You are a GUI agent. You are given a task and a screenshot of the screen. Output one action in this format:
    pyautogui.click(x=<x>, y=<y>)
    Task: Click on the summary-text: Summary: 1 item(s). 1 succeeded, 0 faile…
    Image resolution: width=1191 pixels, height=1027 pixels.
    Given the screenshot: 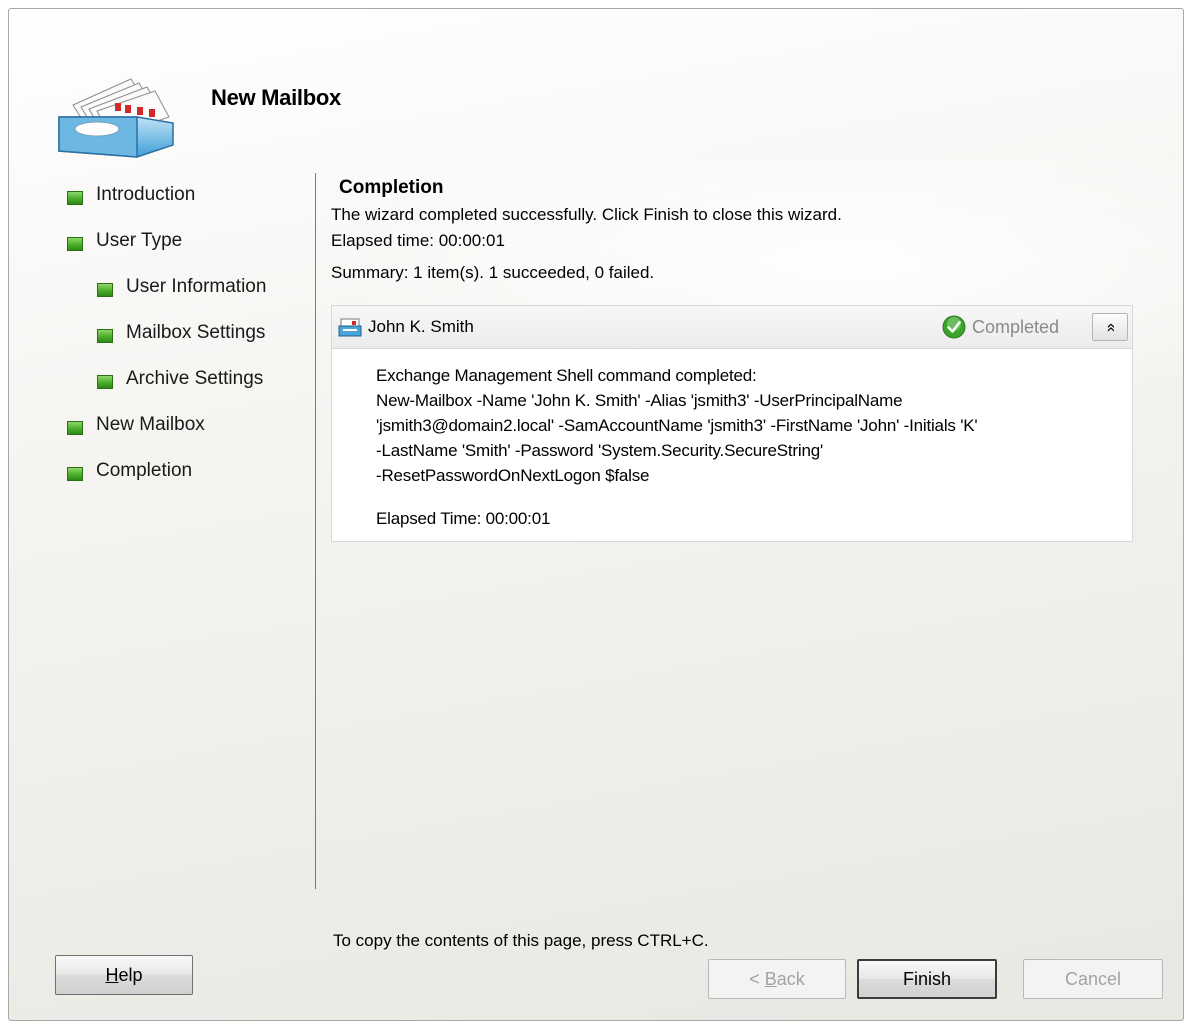 What is the action you would take?
    pyautogui.click(x=493, y=272)
    